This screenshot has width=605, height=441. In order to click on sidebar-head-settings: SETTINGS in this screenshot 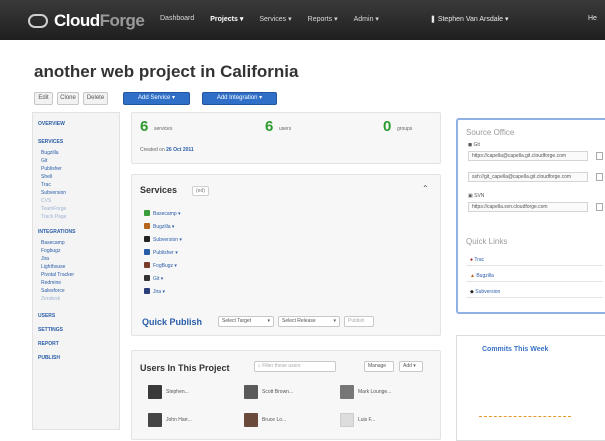, I will do `click(50, 330)`.